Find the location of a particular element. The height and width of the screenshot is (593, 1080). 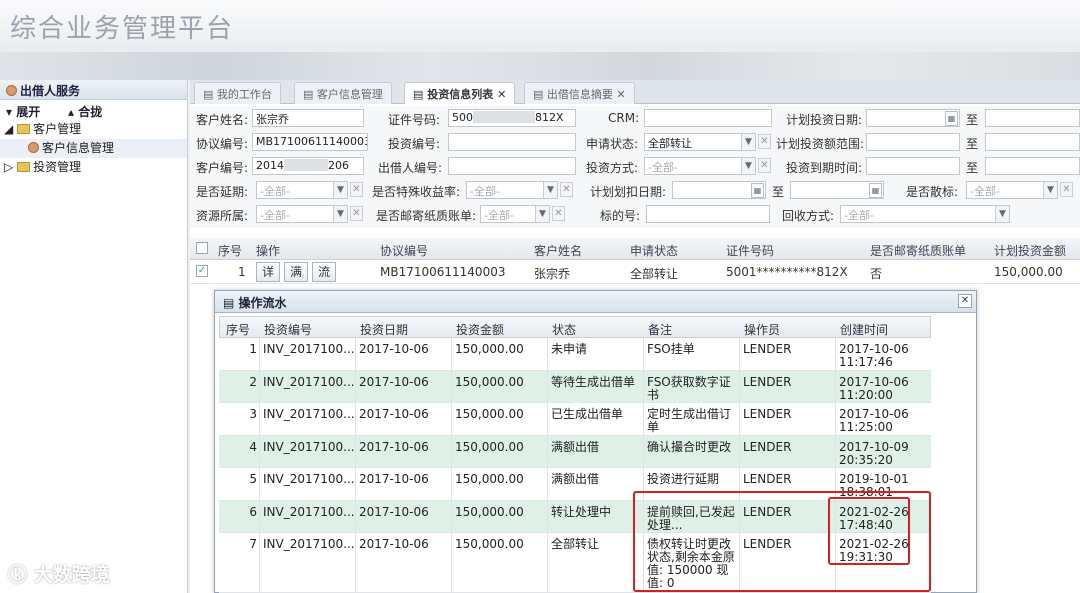

apply-status-select: 全部转让 ▼ is located at coordinates (700, 142).